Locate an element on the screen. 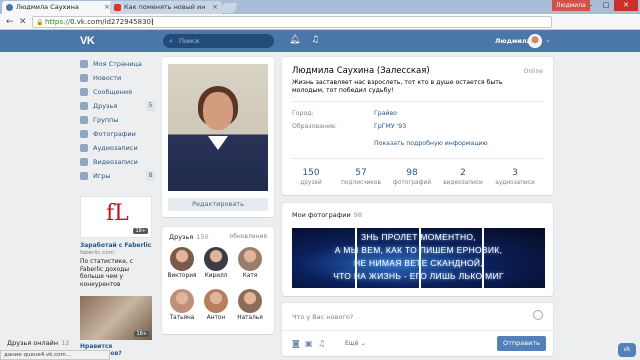  music-icon: ♫ is located at coordinates (315, 40).